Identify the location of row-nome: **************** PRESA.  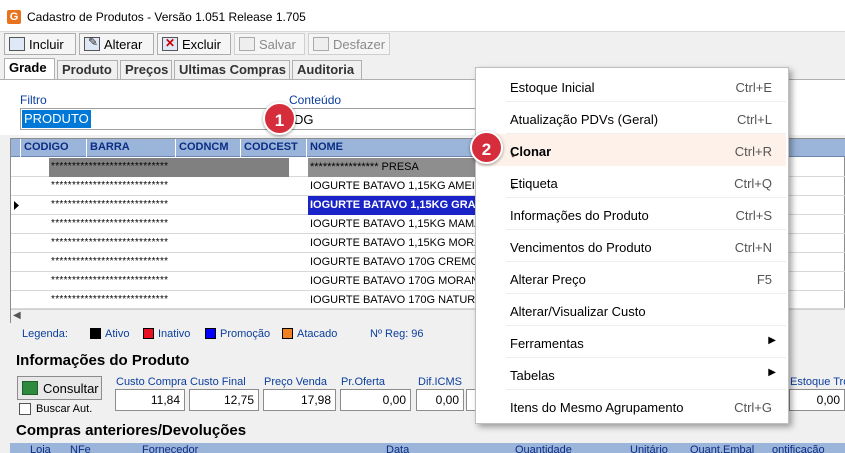
(398, 167).